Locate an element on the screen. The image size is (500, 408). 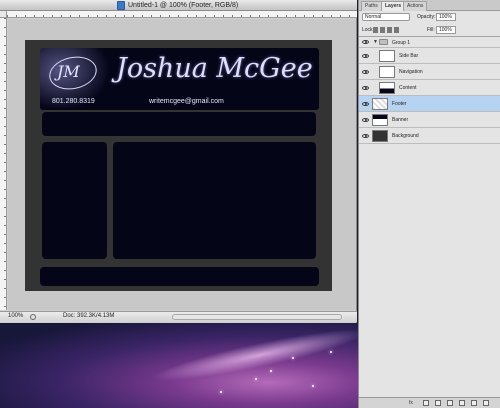
layer-style-icon is located at coordinates (426, 403).